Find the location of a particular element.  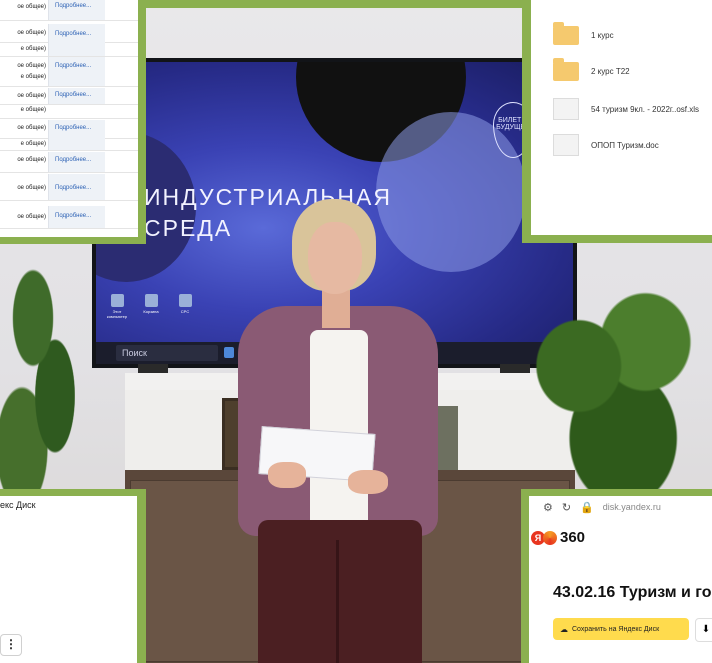

woman-face is located at coordinates (335, 258).